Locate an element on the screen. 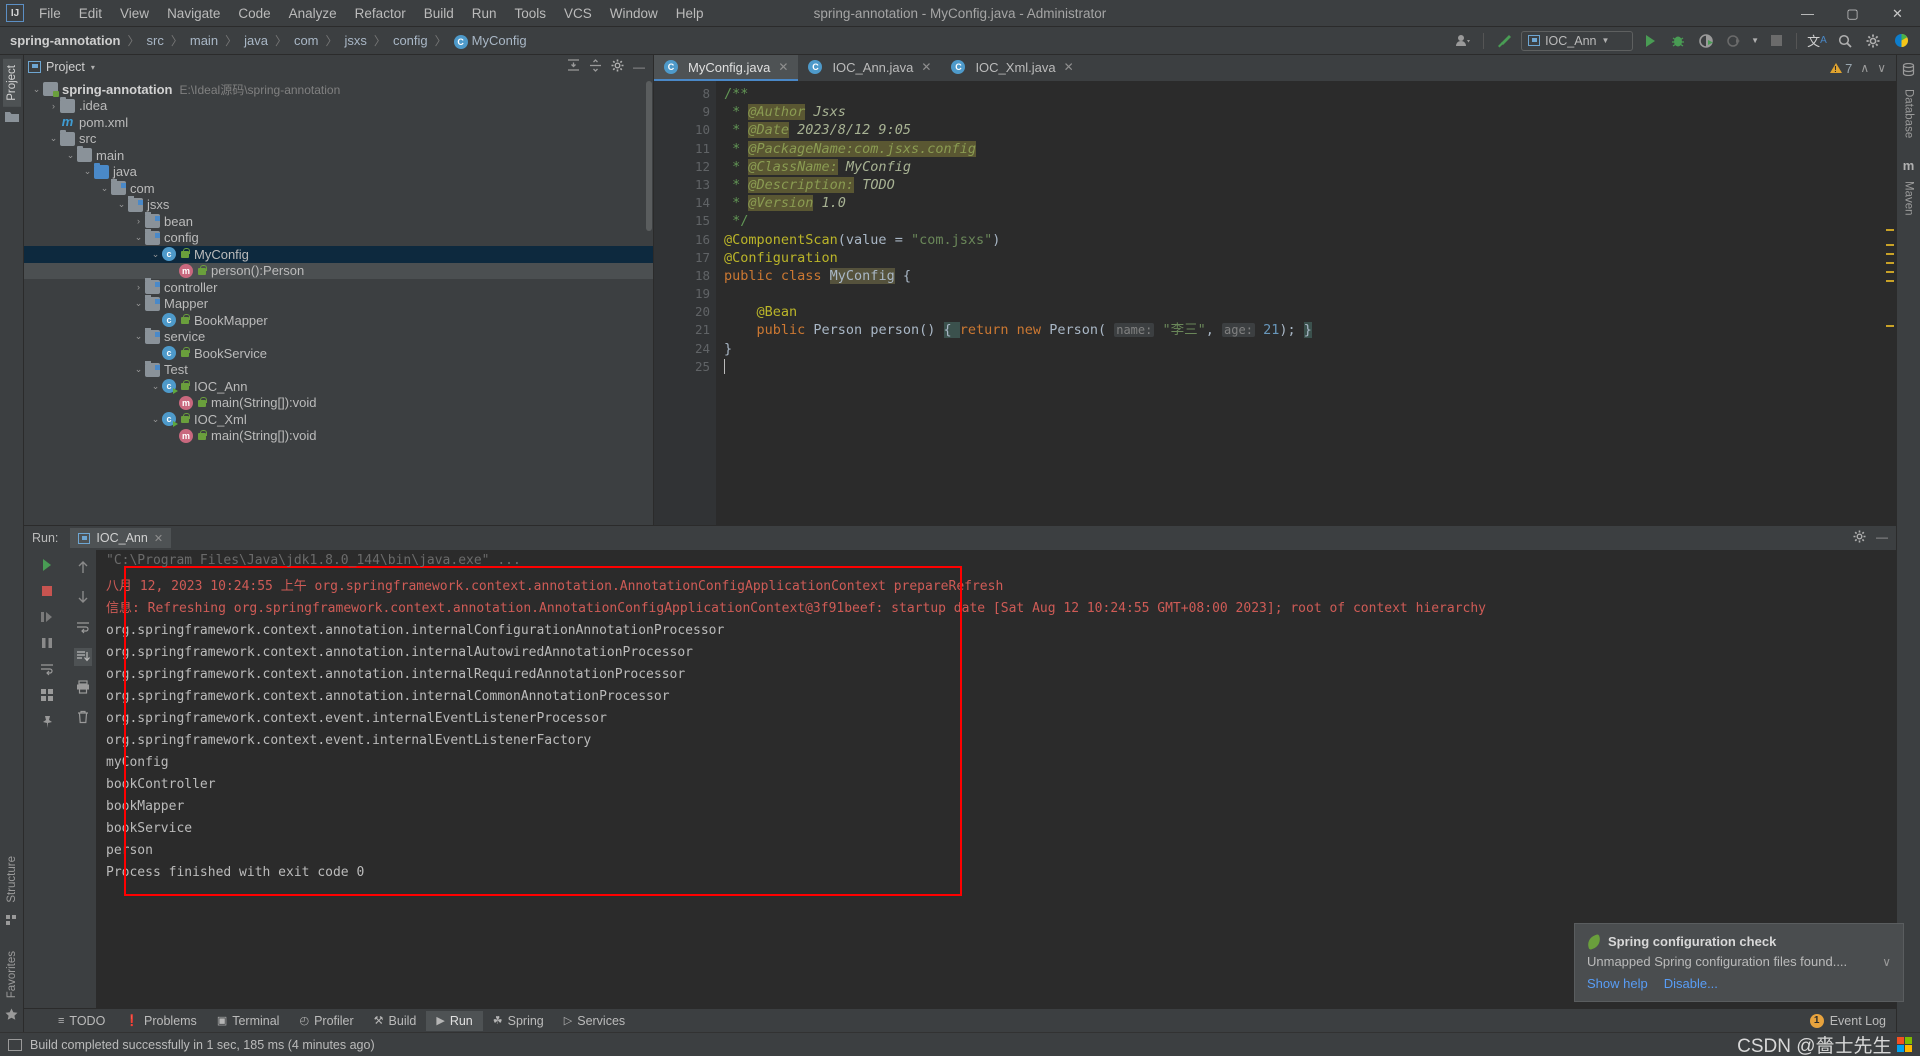 The image size is (1920, 1056). sidebar-item-maven: Maven is located at coordinates (1909, 198).